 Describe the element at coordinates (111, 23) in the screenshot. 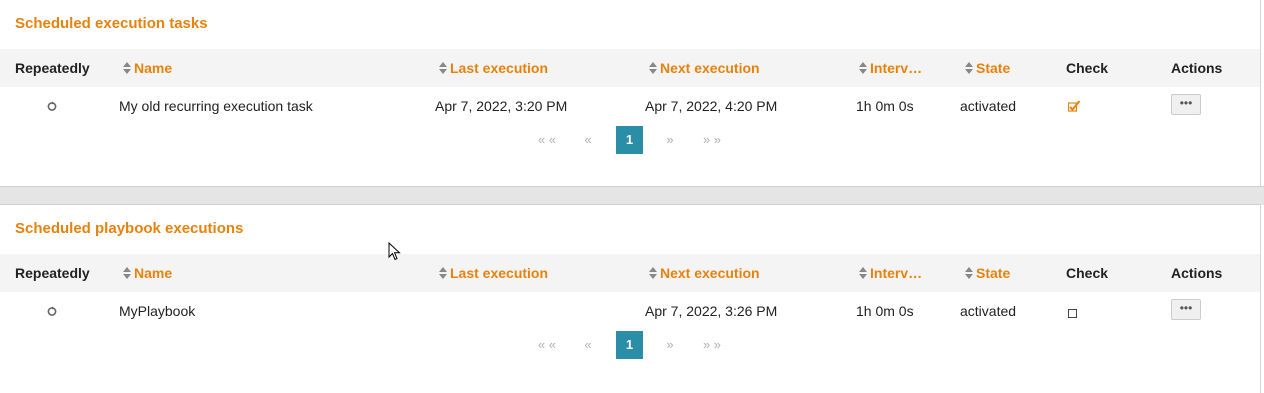

I see `panel-title: Scheduled execution tasks` at that location.